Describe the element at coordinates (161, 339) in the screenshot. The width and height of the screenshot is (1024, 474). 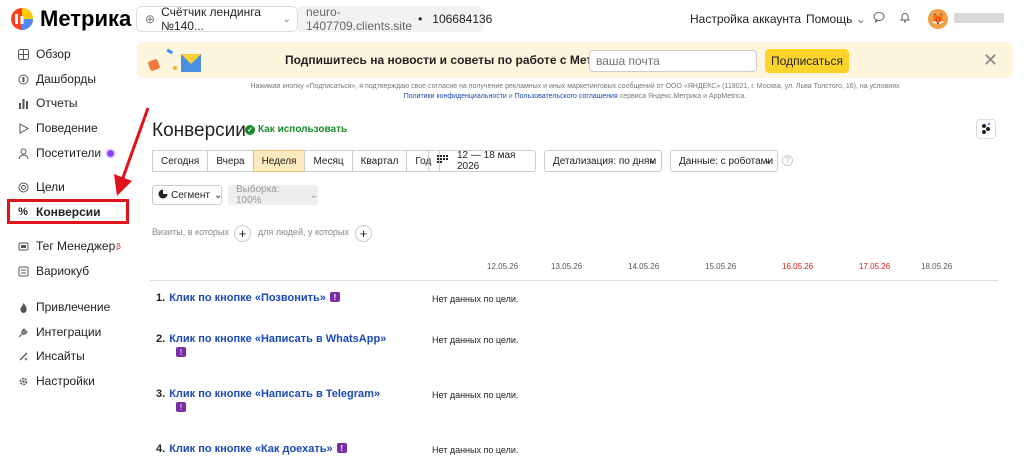
I see `goal-number: 2.` at that location.